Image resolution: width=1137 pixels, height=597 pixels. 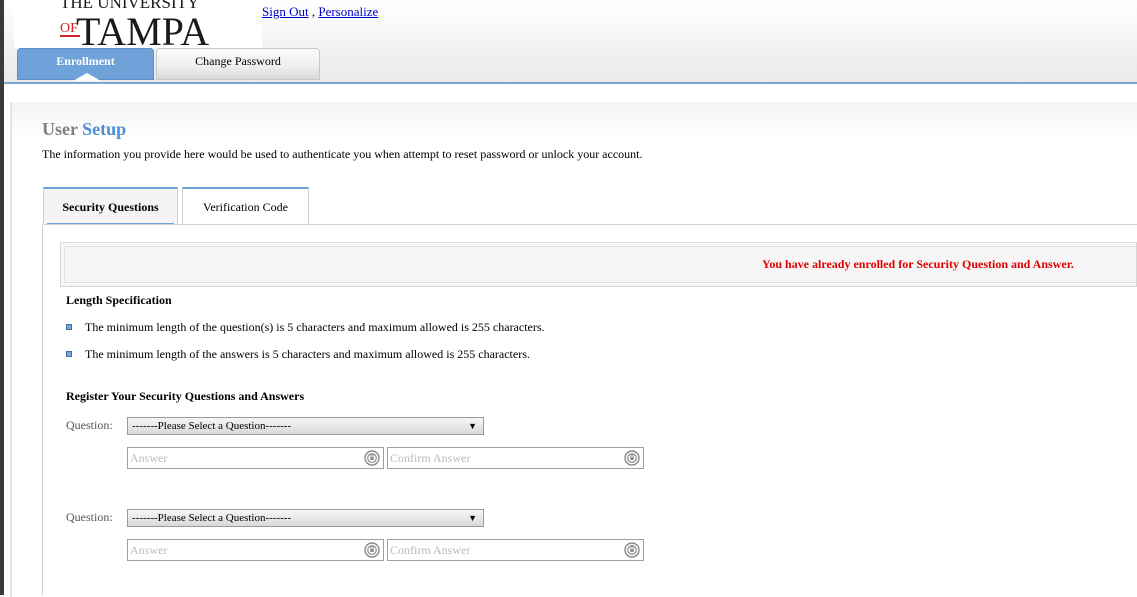 I want to click on university-logo: THE UNIVERSITY OF TAMPA, so click(x=138, y=24).